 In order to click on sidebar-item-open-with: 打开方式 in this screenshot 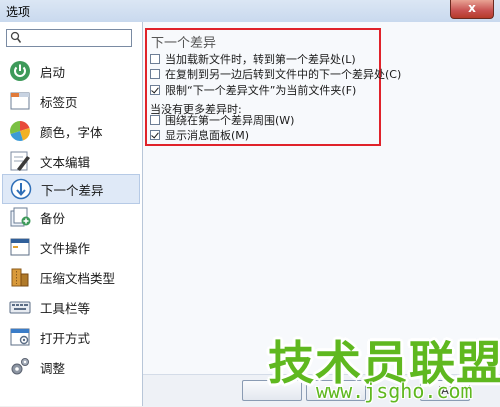, I will do `click(71, 337)`.